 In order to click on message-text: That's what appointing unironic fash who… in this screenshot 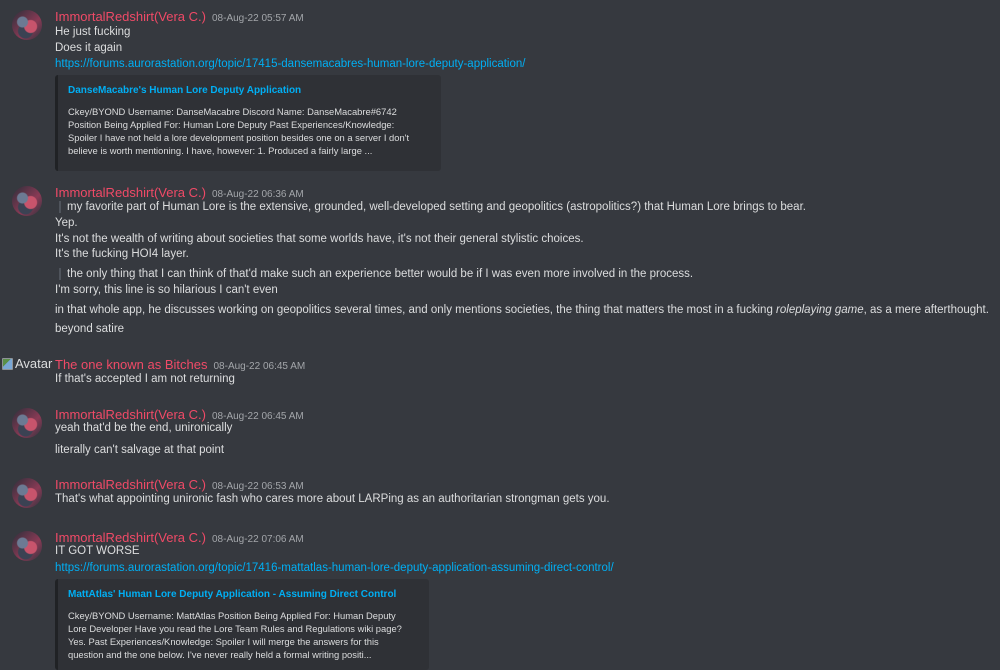, I will do `click(332, 499)`.